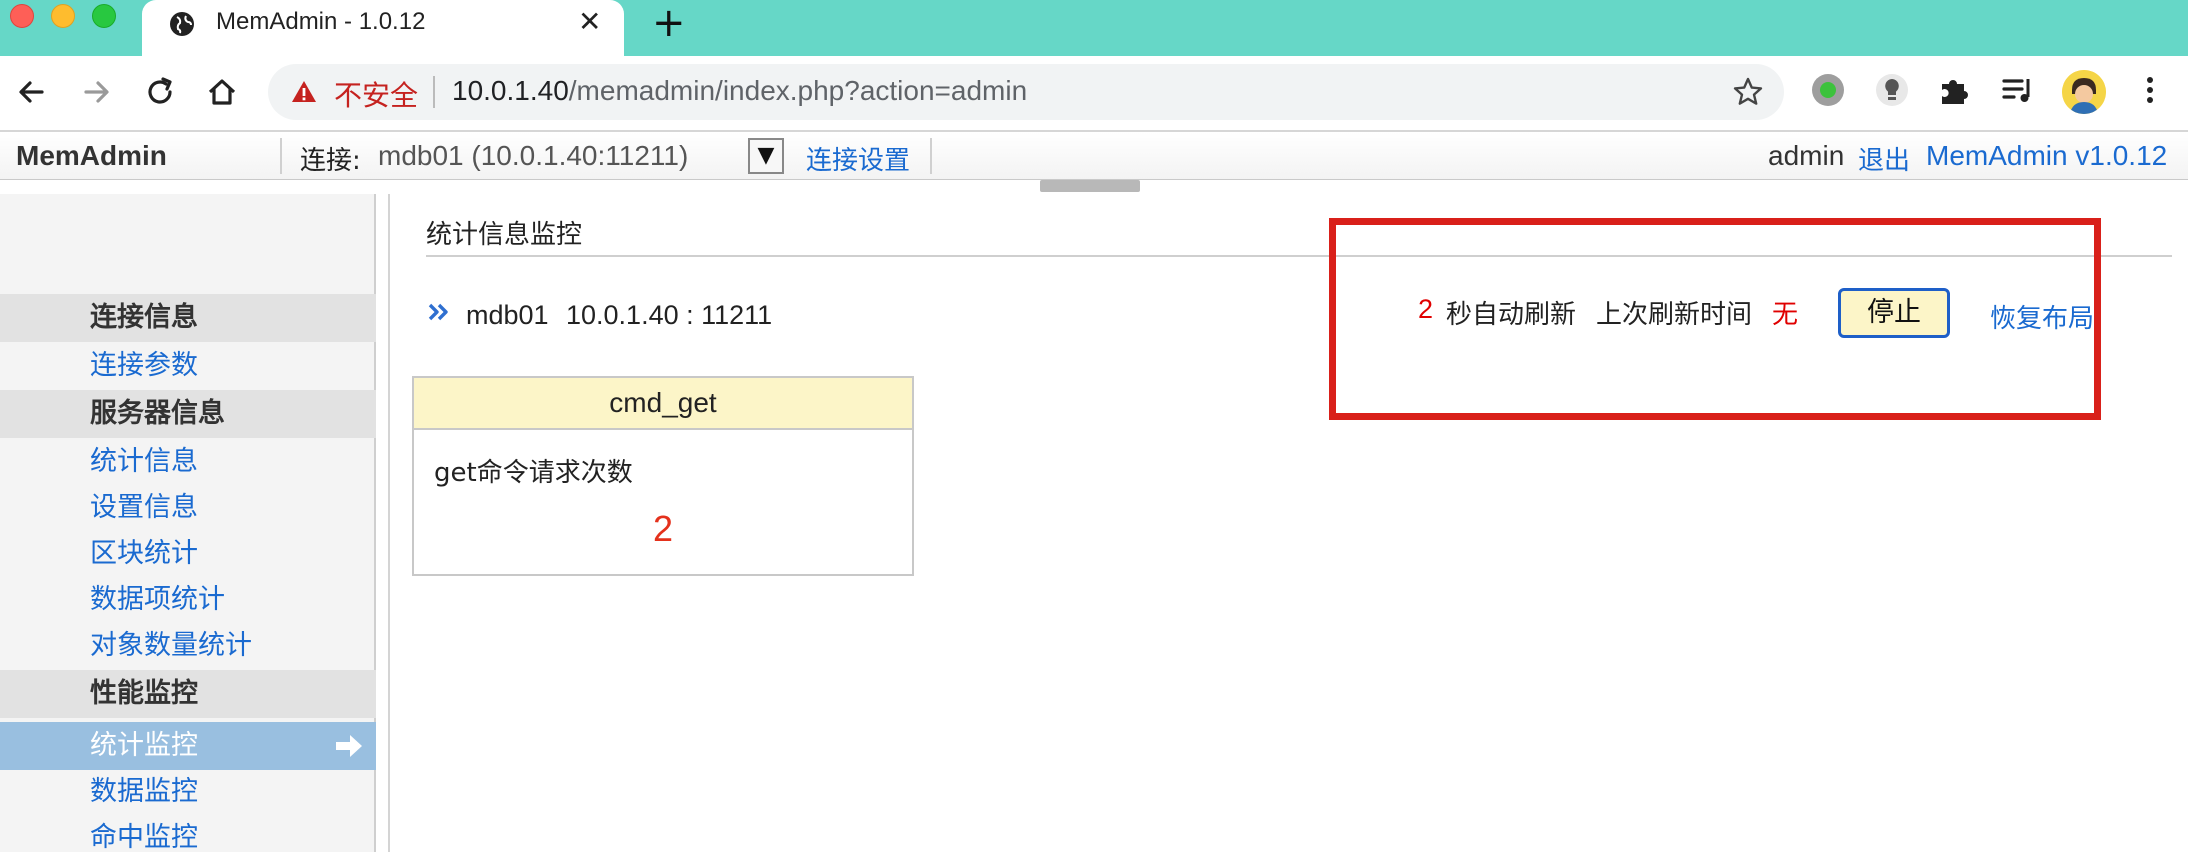 The height and width of the screenshot is (862, 2188). Describe the element at coordinates (157, 599) in the screenshot. I see `sidebar-item-label: 数据项统计` at that location.